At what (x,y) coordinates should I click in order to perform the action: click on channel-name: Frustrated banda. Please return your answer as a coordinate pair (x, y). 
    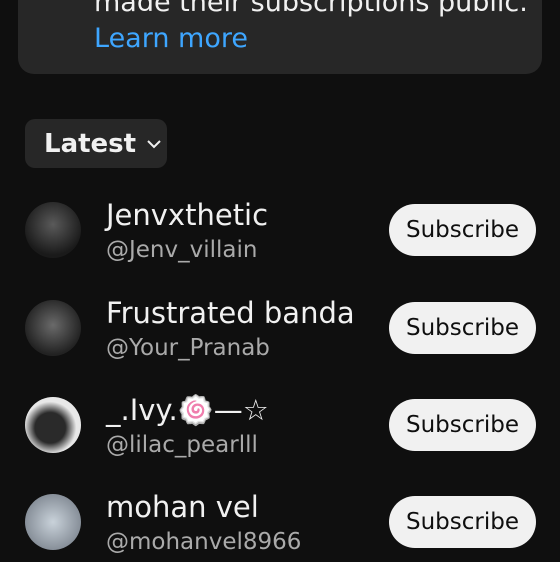
    Looking at the image, I should click on (230, 313).